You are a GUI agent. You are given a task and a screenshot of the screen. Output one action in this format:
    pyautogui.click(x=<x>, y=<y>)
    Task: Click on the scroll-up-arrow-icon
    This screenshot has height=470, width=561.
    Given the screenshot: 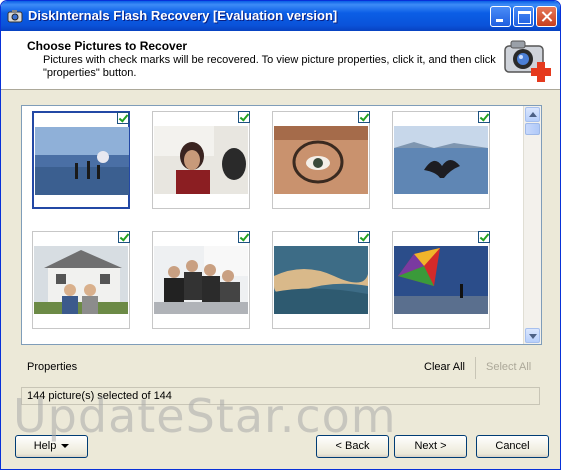 What is the action you would take?
    pyautogui.click(x=532, y=114)
    